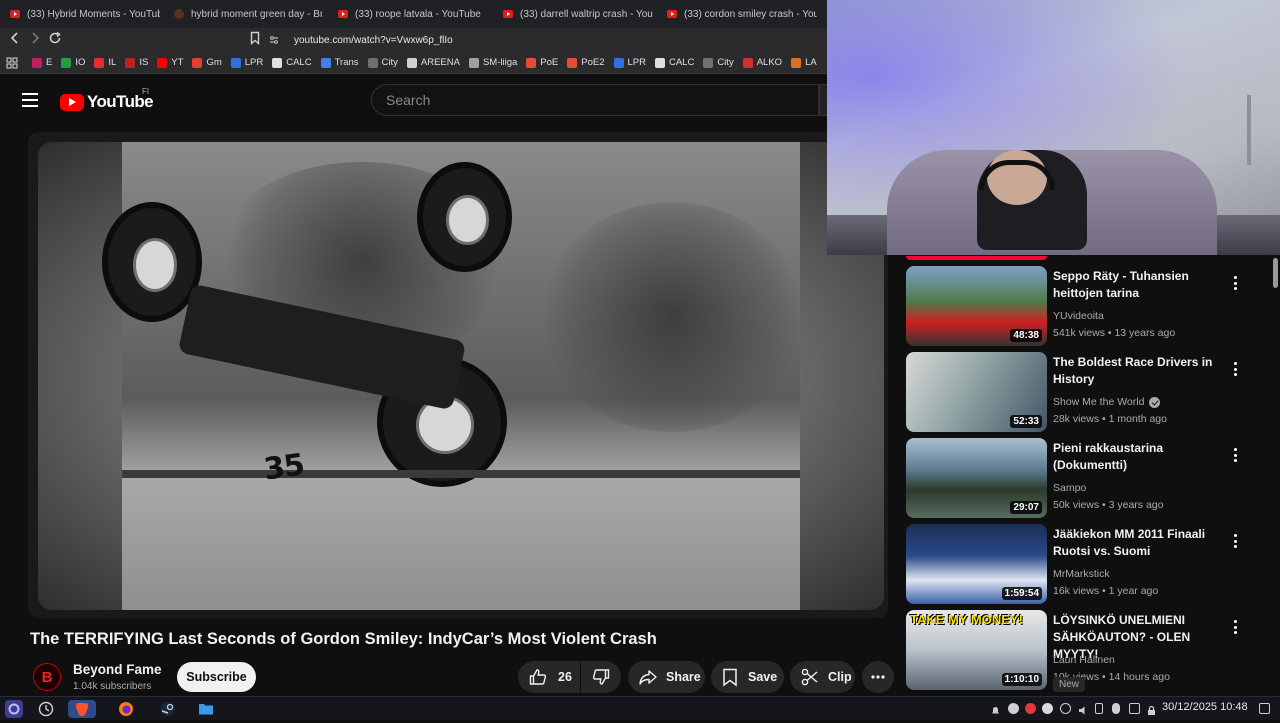  Describe the element at coordinates (117, 669) in the screenshot. I see `channel-name: Beyond Fame` at that location.